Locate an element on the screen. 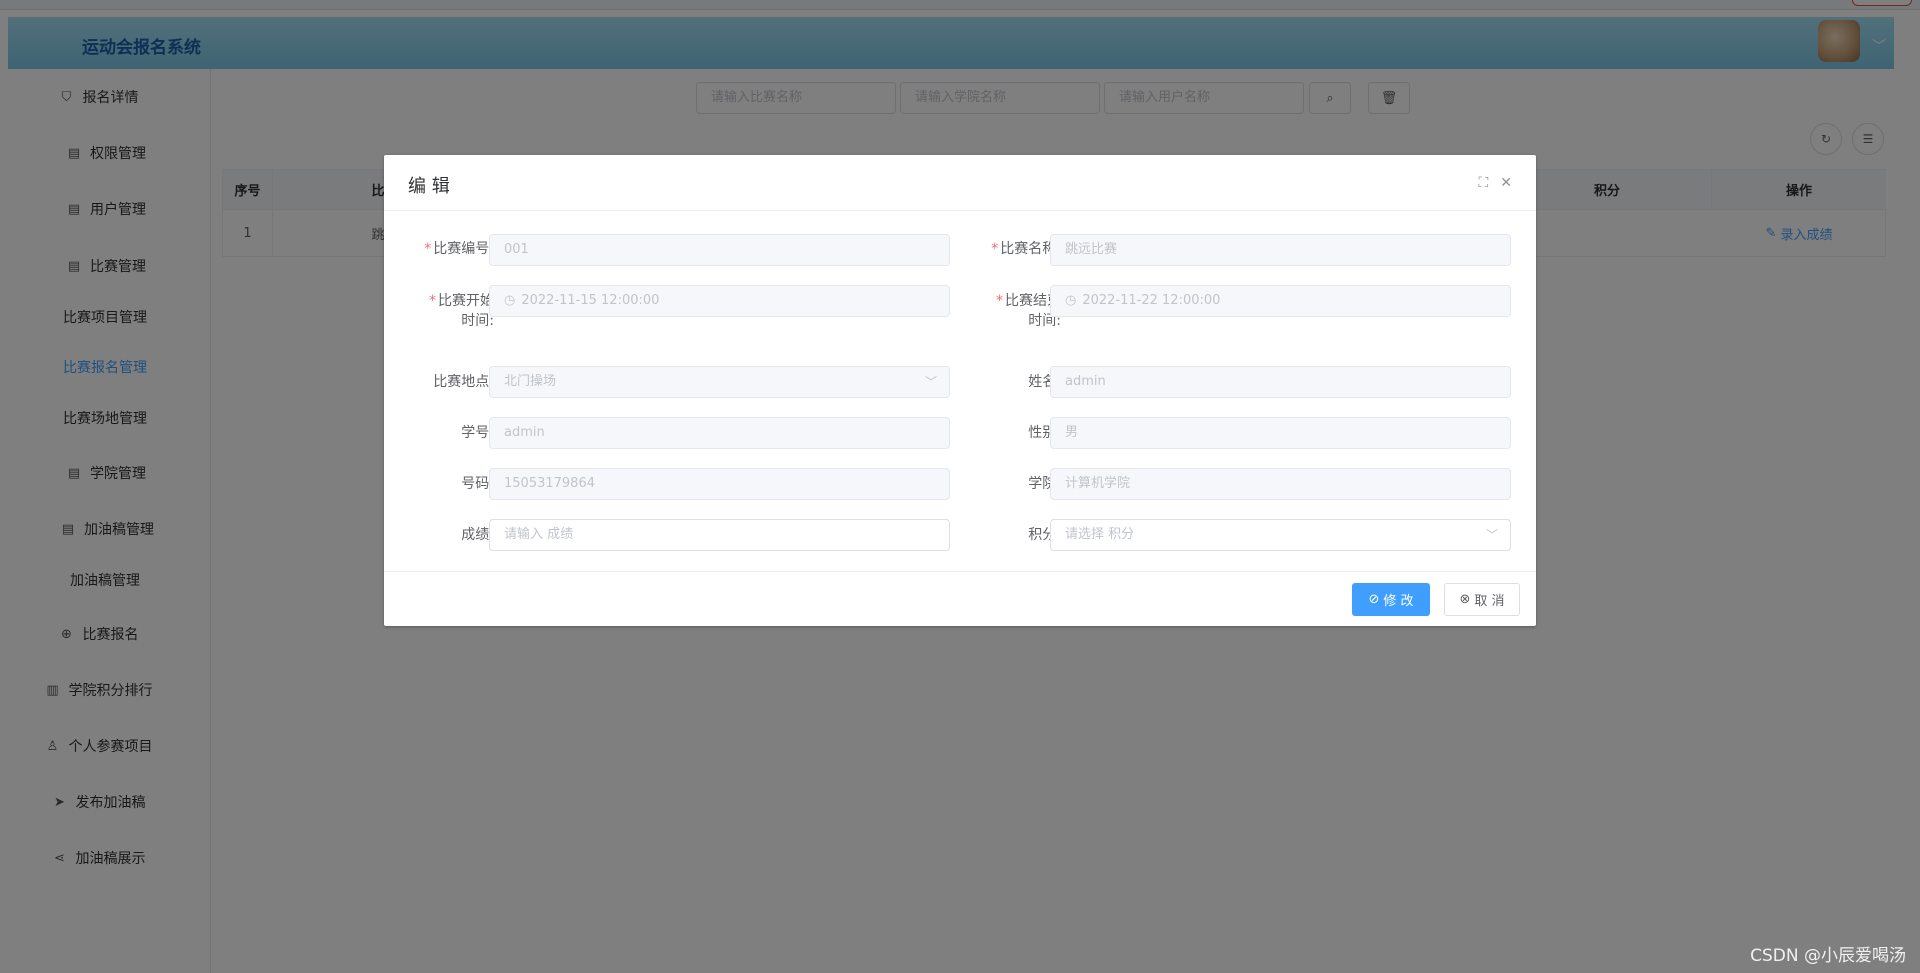  gender-label: 性别: is located at coordinates (1044, 433).